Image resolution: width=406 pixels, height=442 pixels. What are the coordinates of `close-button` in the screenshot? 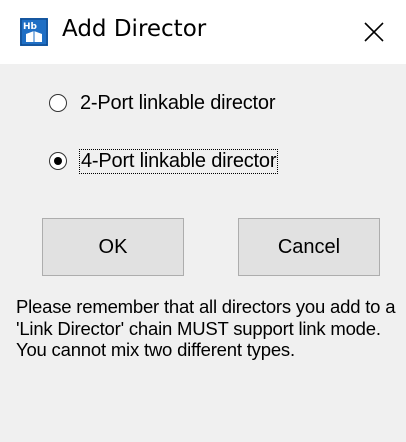 It's located at (374, 32).